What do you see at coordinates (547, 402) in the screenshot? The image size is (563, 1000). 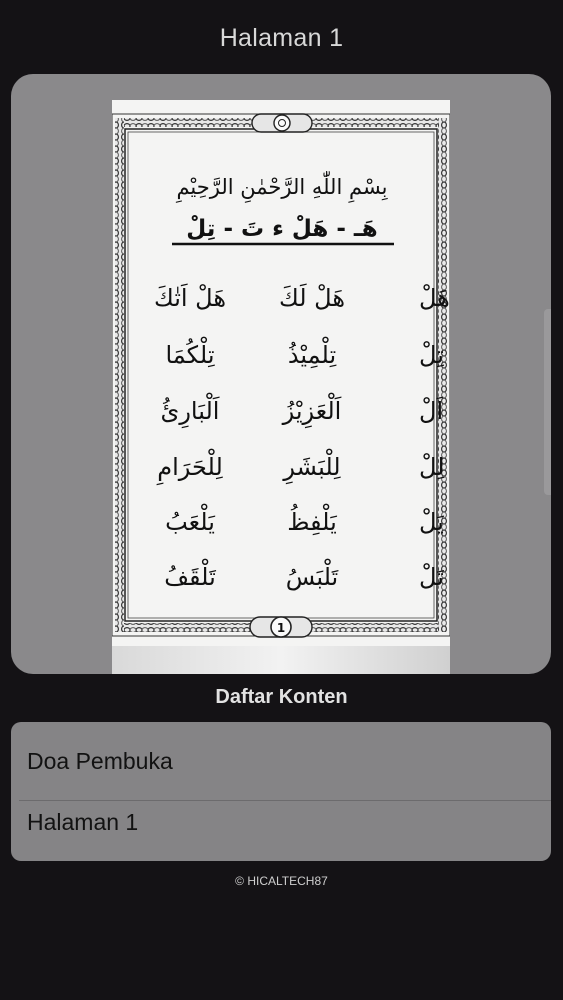 I see `scrollbar-thumb` at bounding box center [547, 402].